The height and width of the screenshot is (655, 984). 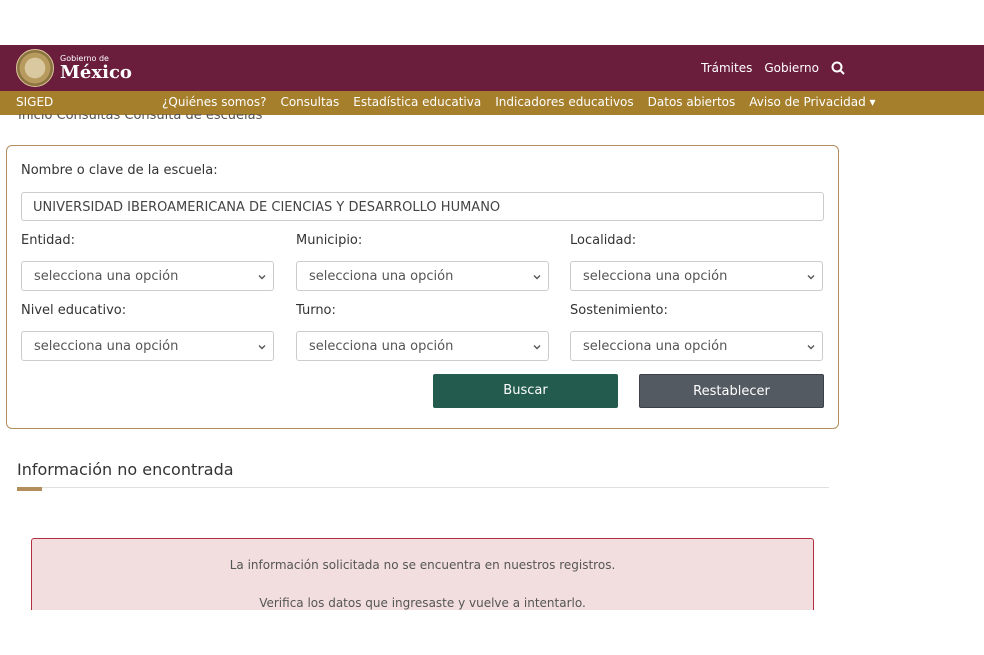 What do you see at coordinates (726, 68) in the screenshot?
I see `nav-link-tramites: Trámites` at bounding box center [726, 68].